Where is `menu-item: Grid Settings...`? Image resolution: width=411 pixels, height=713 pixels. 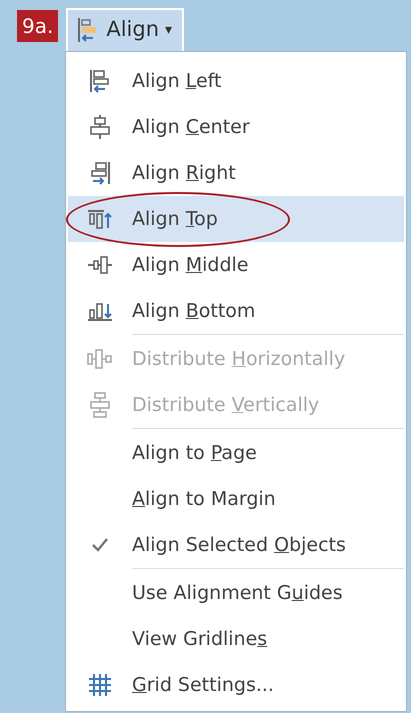
menu-item: Grid Settings... is located at coordinates (236, 685).